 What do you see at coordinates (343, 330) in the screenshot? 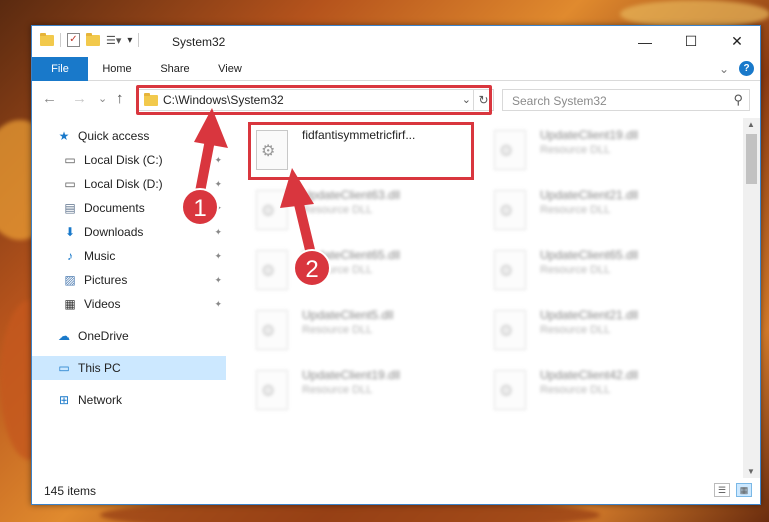
I see `file-item: ⚙ UpdateClient5.dll Resource DLL` at bounding box center [343, 330].